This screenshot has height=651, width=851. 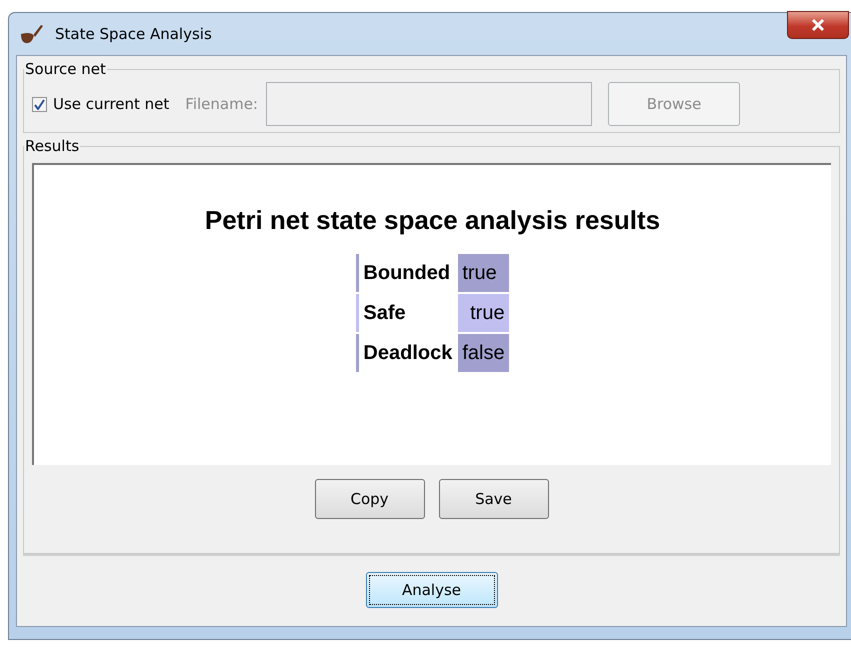 What do you see at coordinates (32, 34) in the screenshot?
I see `pipe-icon` at bounding box center [32, 34].